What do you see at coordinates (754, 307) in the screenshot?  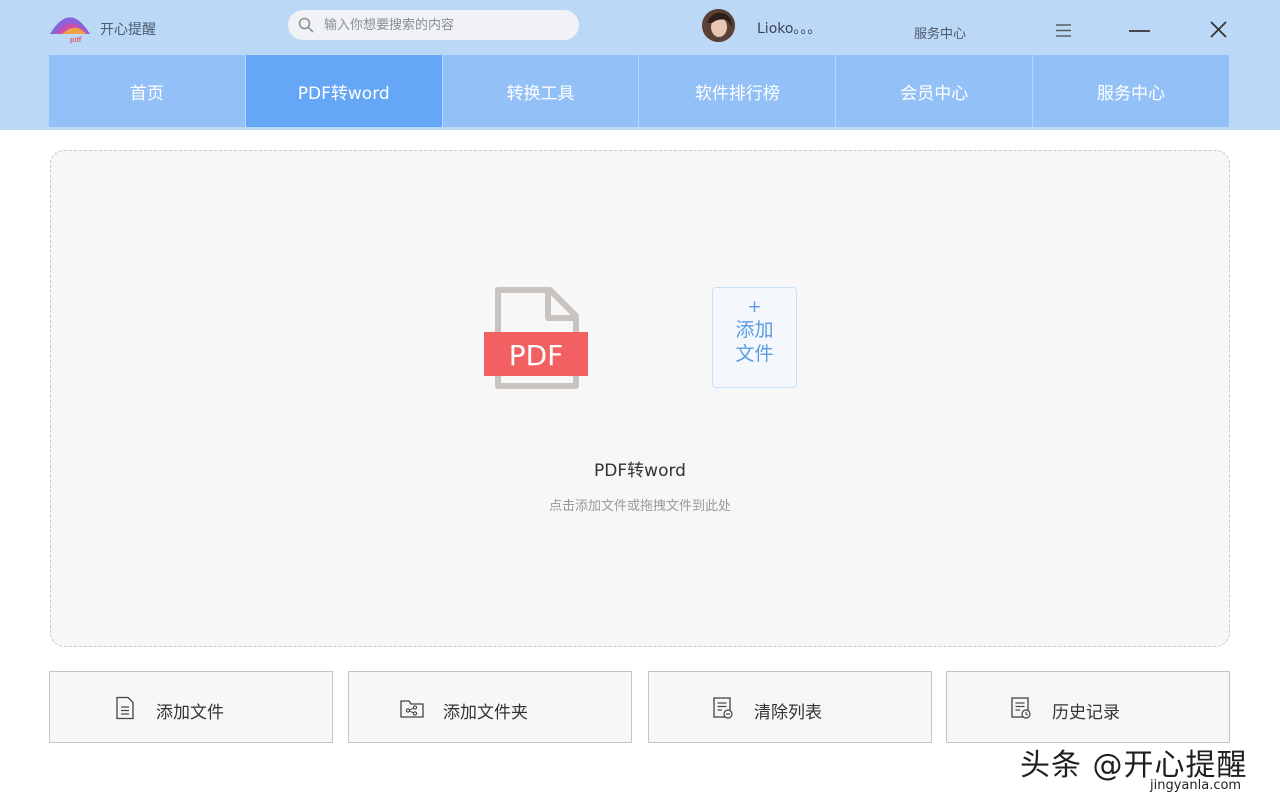 I see `plus-icon: +` at bounding box center [754, 307].